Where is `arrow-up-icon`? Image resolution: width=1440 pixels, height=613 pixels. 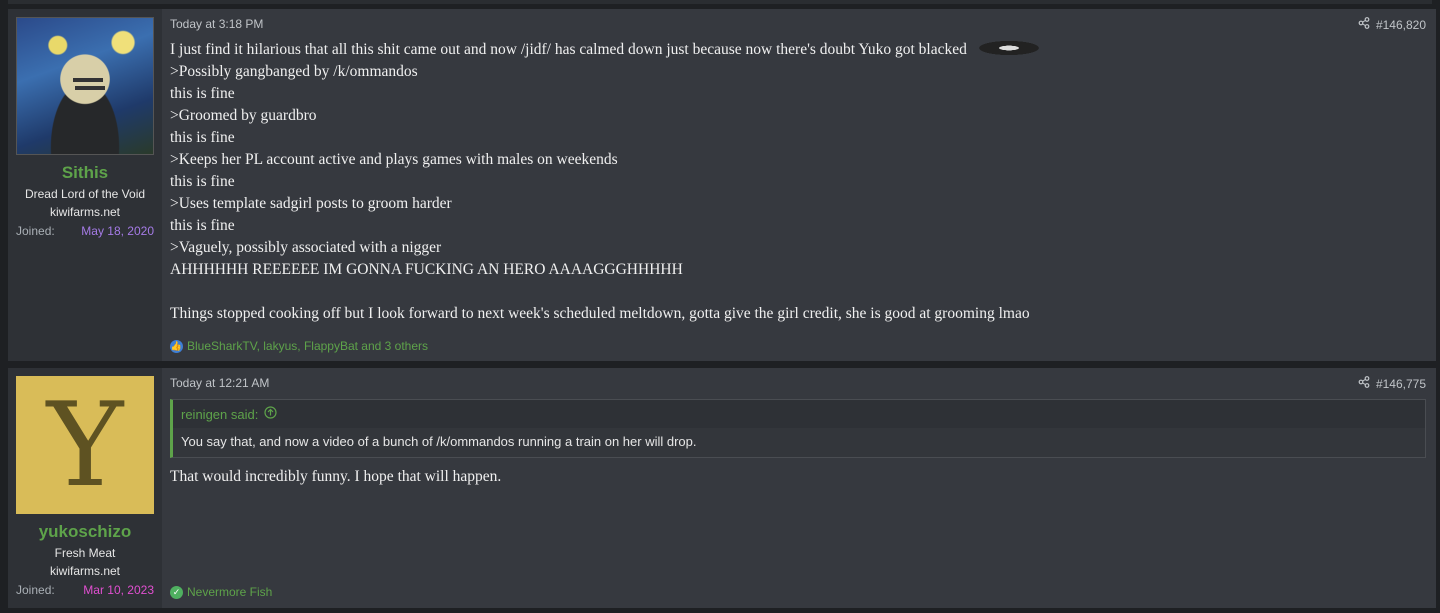
arrow-up-icon is located at coordinates (270, 414).